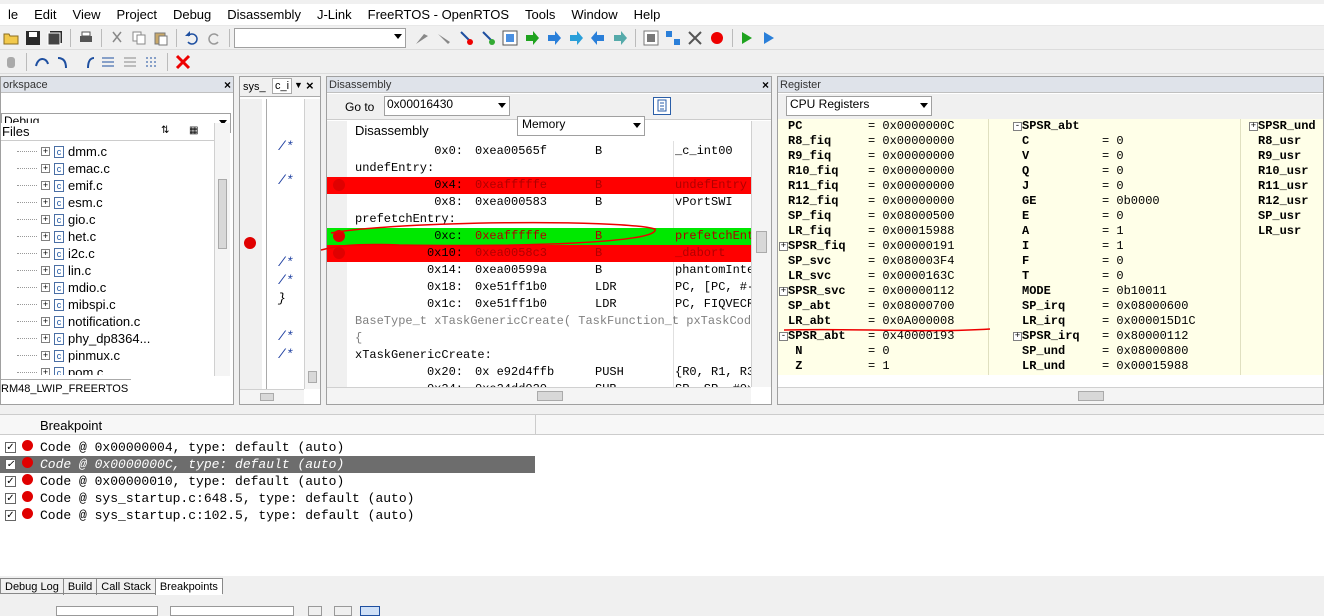 Image resolution: width=1324 pixels, height=616 pixels. Describe the element at coordinates (45, 14) in the screenshot. I see `menu-item: Edit` at that location.